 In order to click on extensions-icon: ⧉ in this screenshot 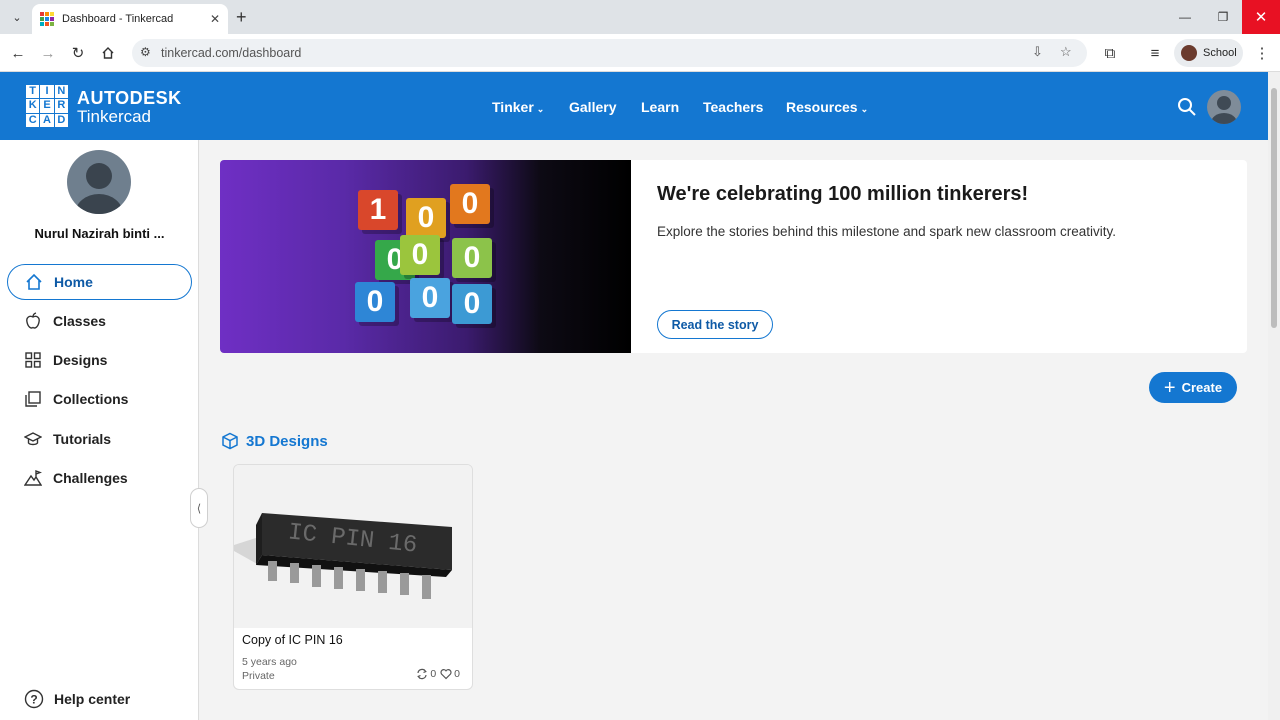, I will do `click(1110, 53)`.